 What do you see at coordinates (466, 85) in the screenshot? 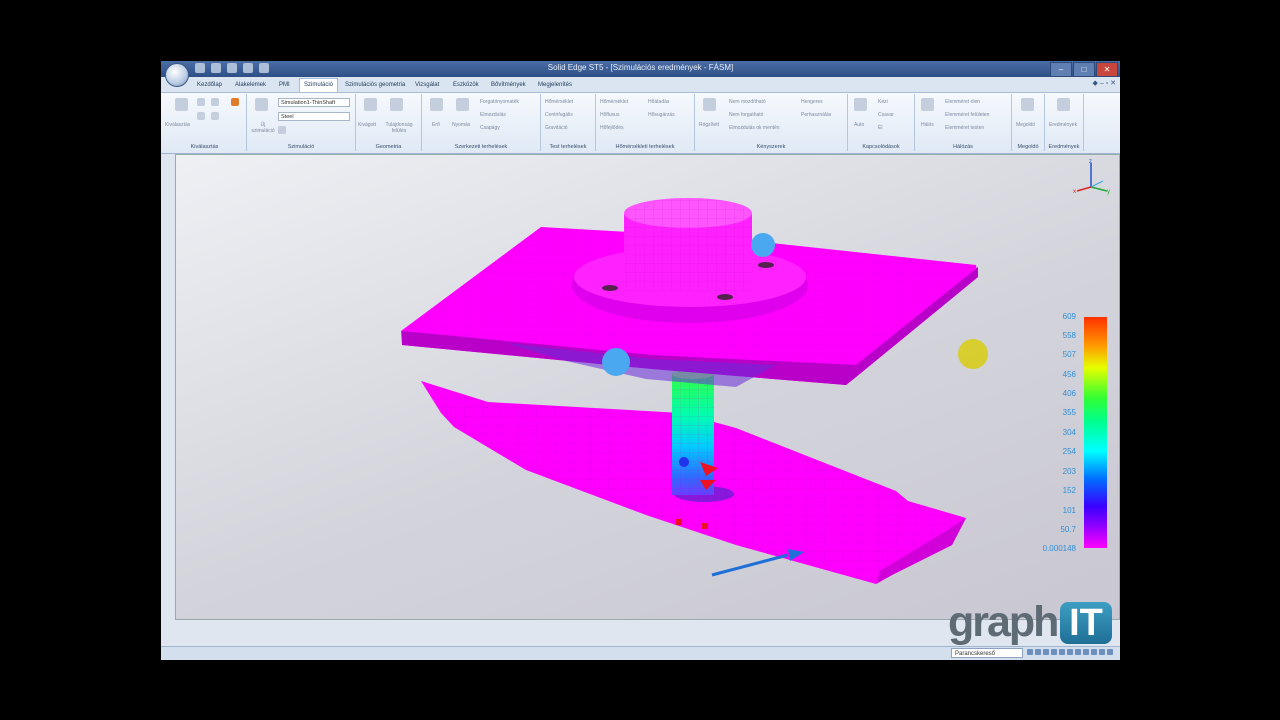
I see `tab-eszkozok: Eszközök` at bounding box center [466, 85].